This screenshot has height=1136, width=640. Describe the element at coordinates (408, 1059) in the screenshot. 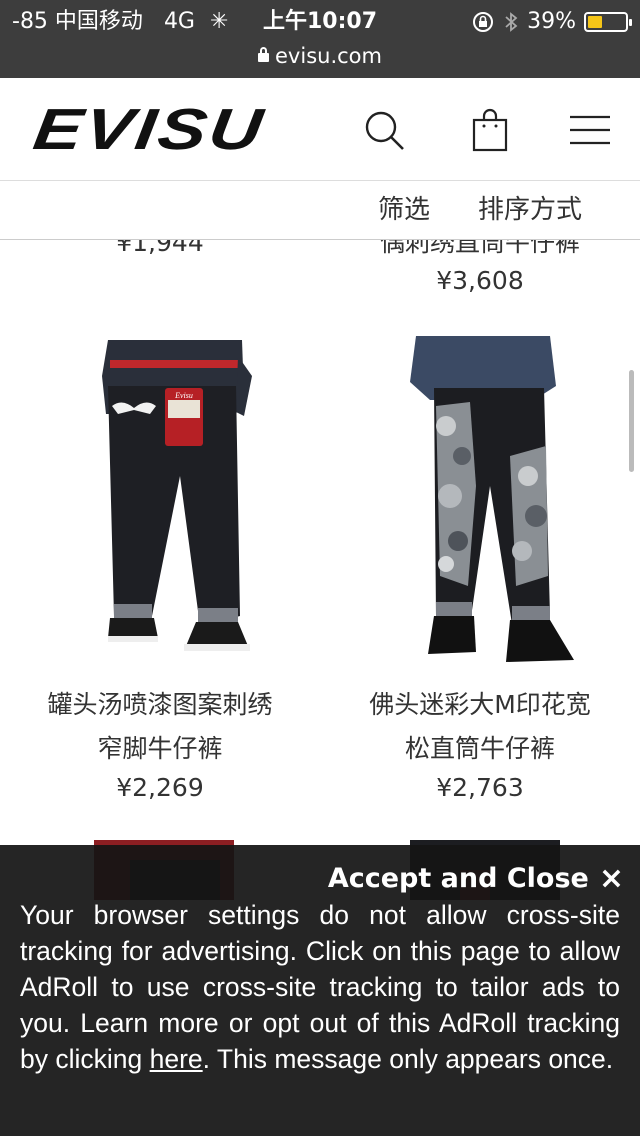

I see `consent-message-tail: . This message only appears once.` at that location.